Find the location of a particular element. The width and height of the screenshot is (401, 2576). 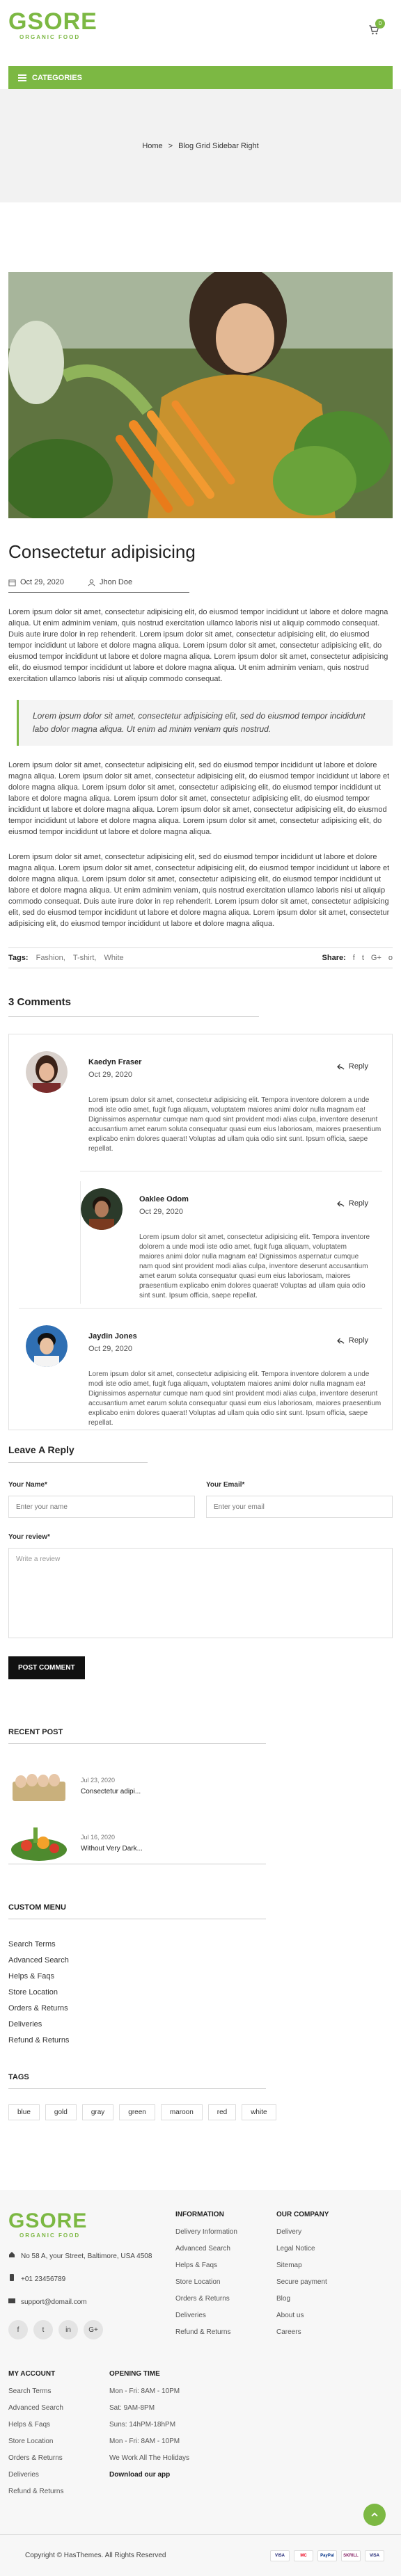

footer-hours-line: We Work All The Holidays is located at coordinates (149, 2458).